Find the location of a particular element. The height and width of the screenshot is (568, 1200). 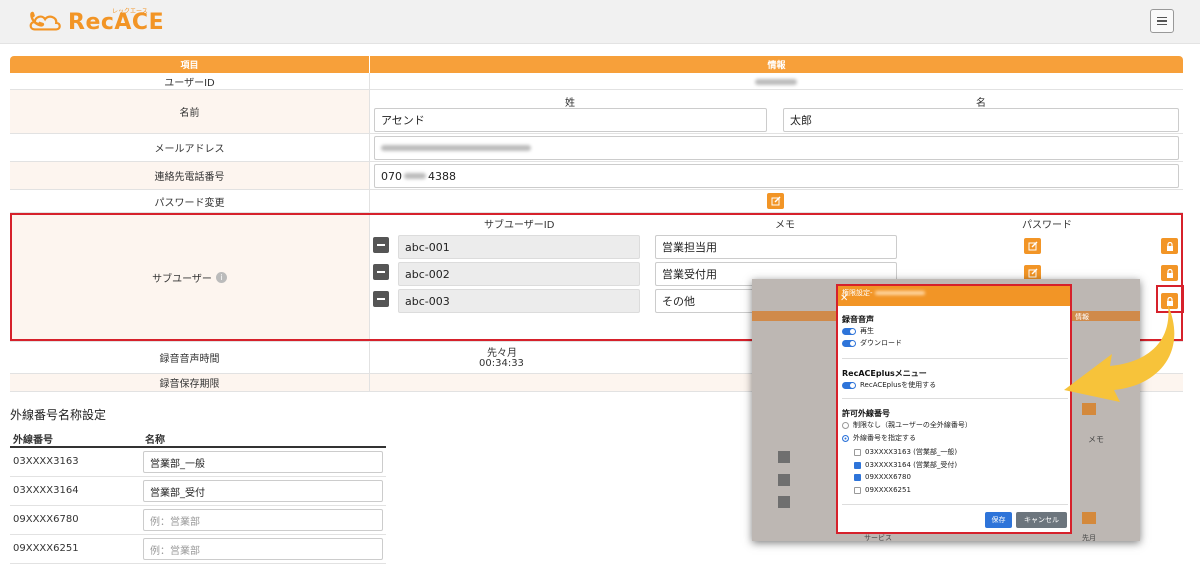

number-checkbox-label: 03XXXX3163 (営業部_一般) is located at coordinates (911, 452).